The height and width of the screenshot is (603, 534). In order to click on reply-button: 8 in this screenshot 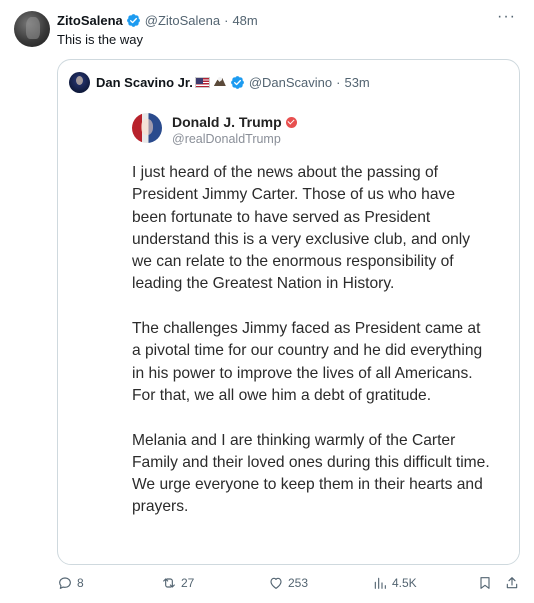, I will do `click(70, 583)`.